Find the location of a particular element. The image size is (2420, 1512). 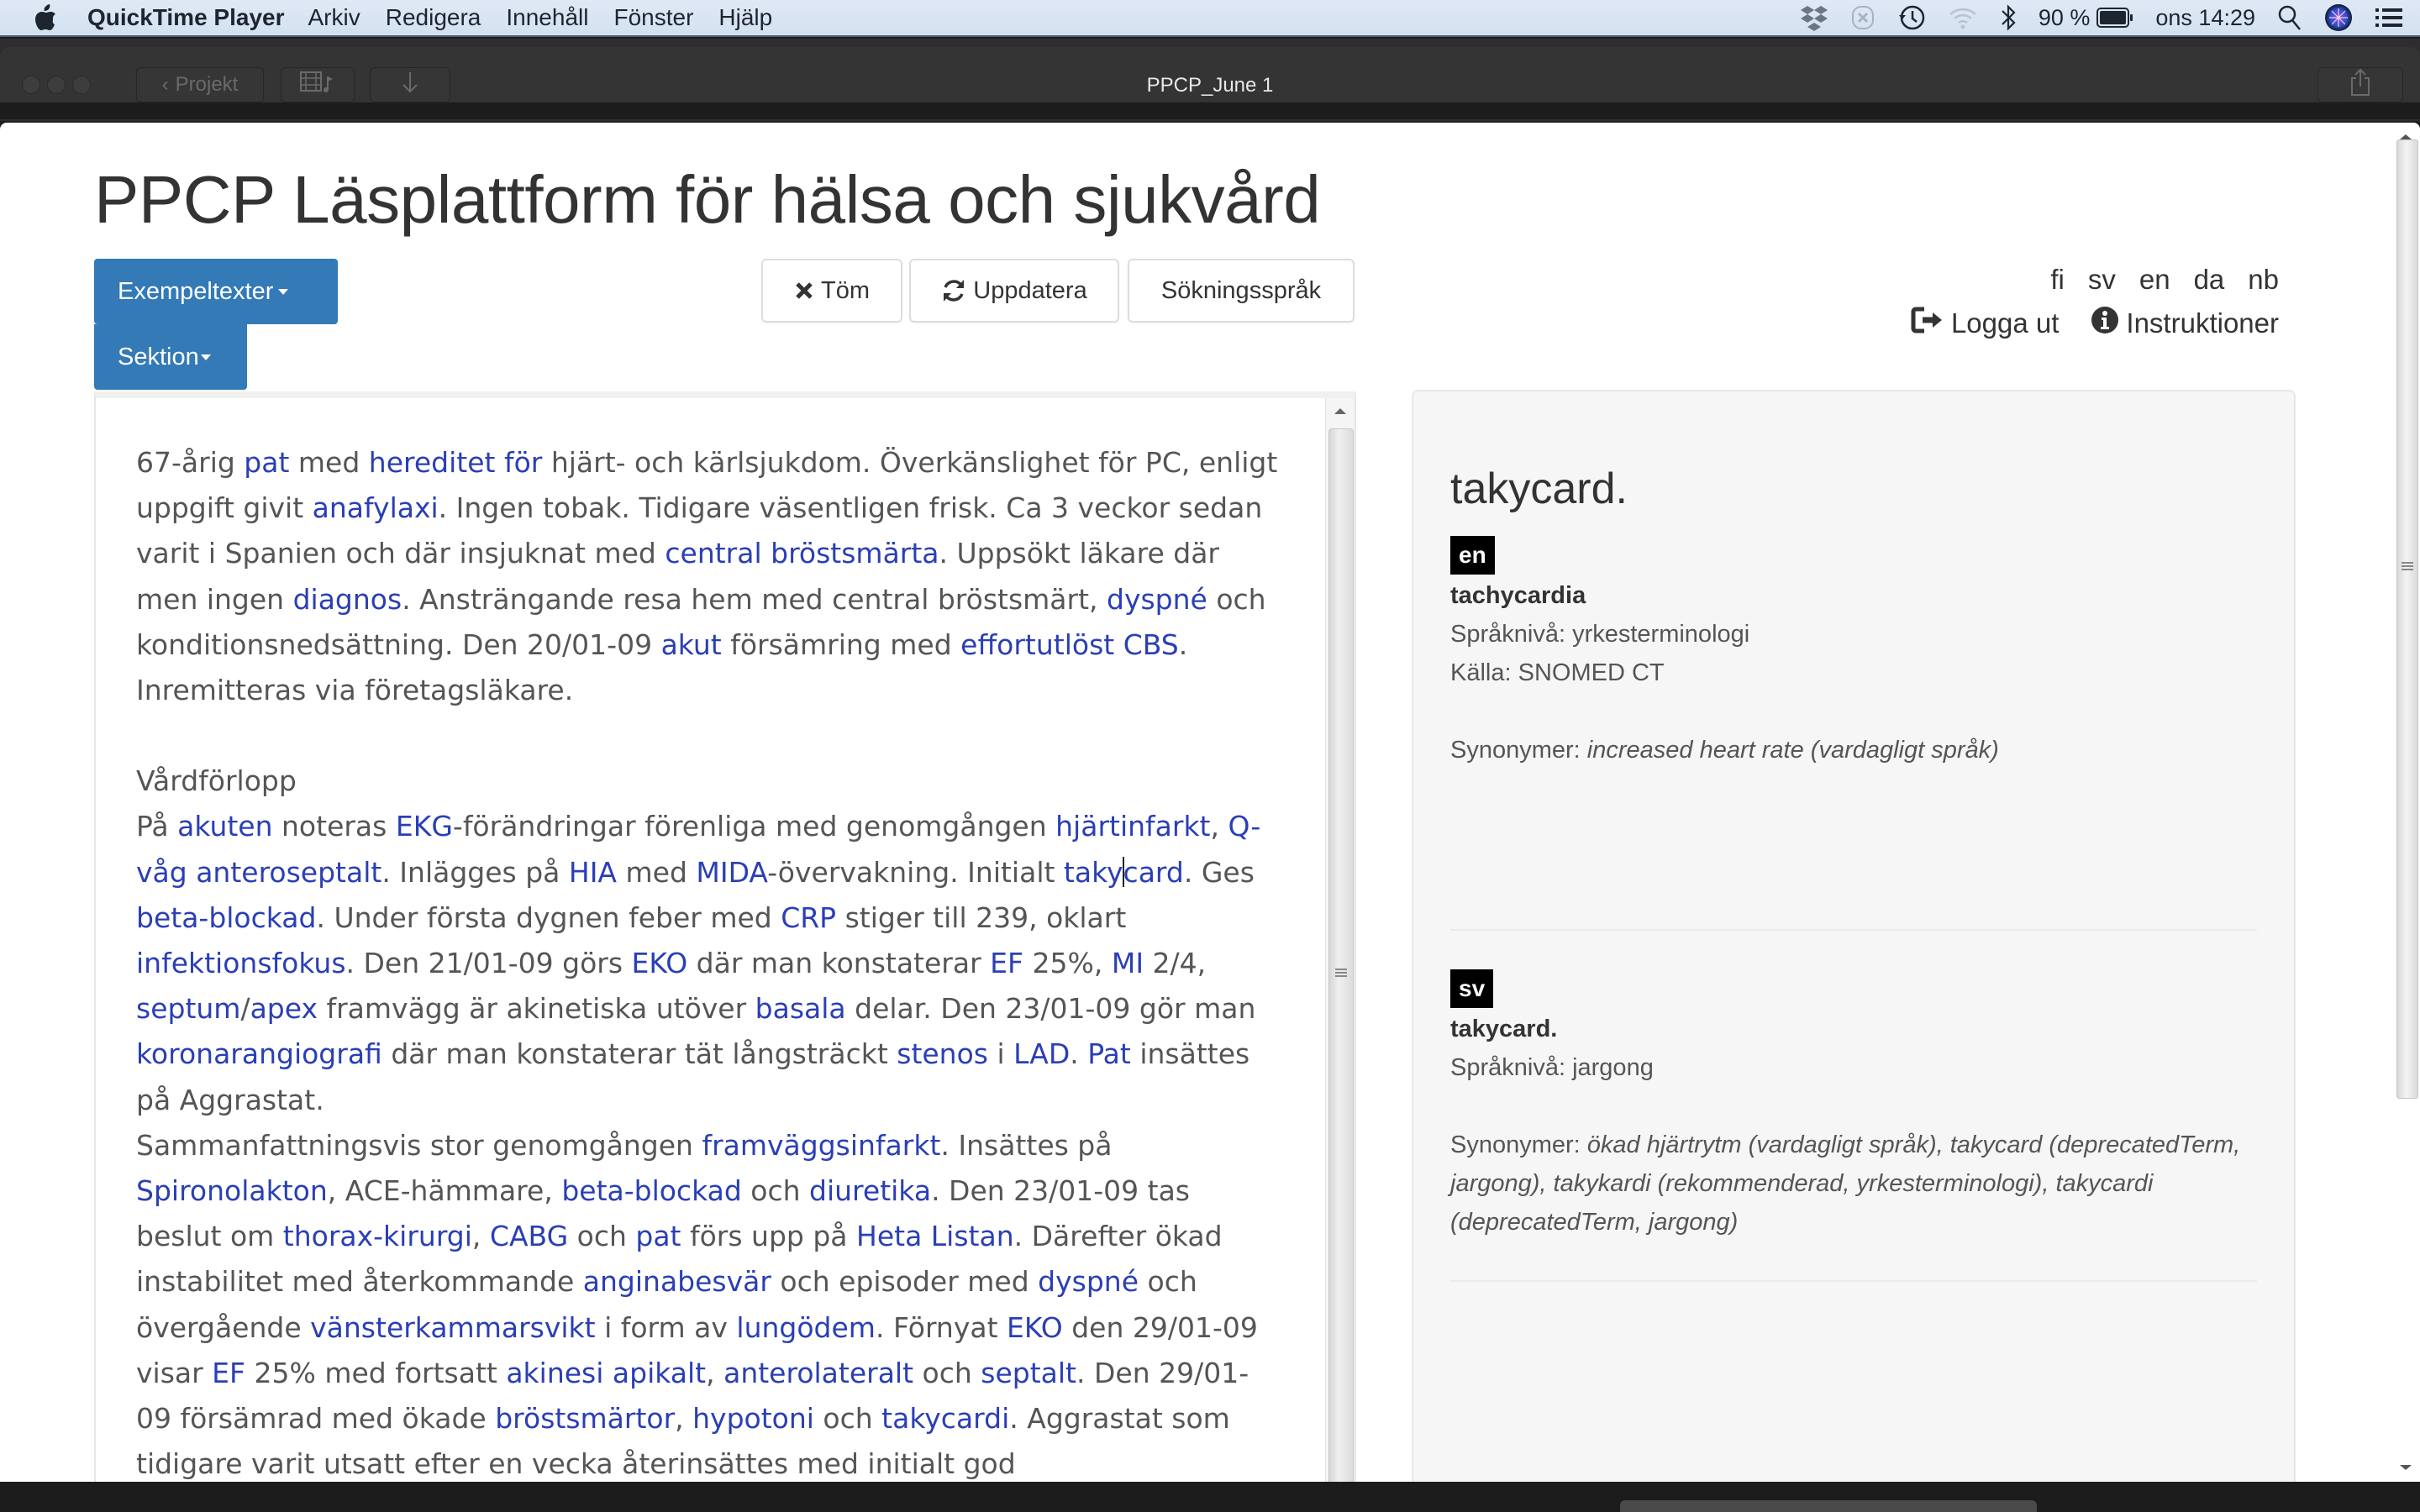

apple-menu-icon is located at coordinates (46, 17).